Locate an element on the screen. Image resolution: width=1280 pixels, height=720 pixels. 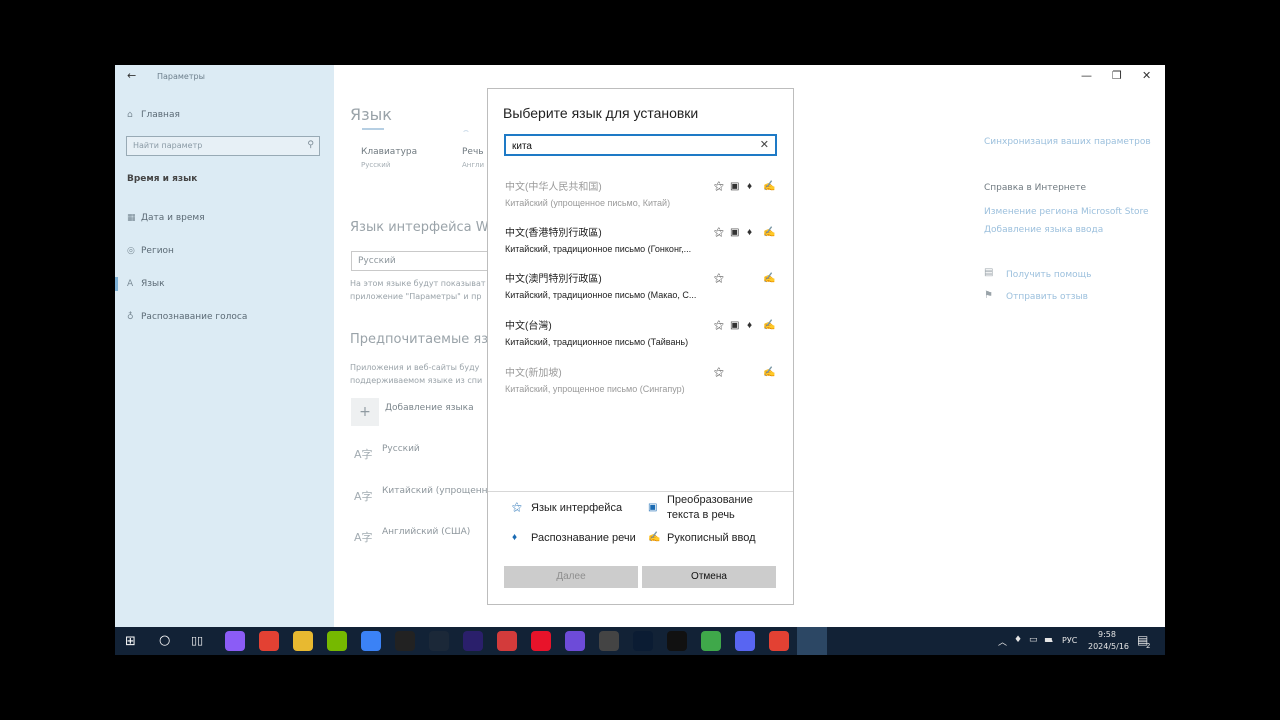
language-native-name: 中文(中华人民共和国) is located at coordinates (553, 187).